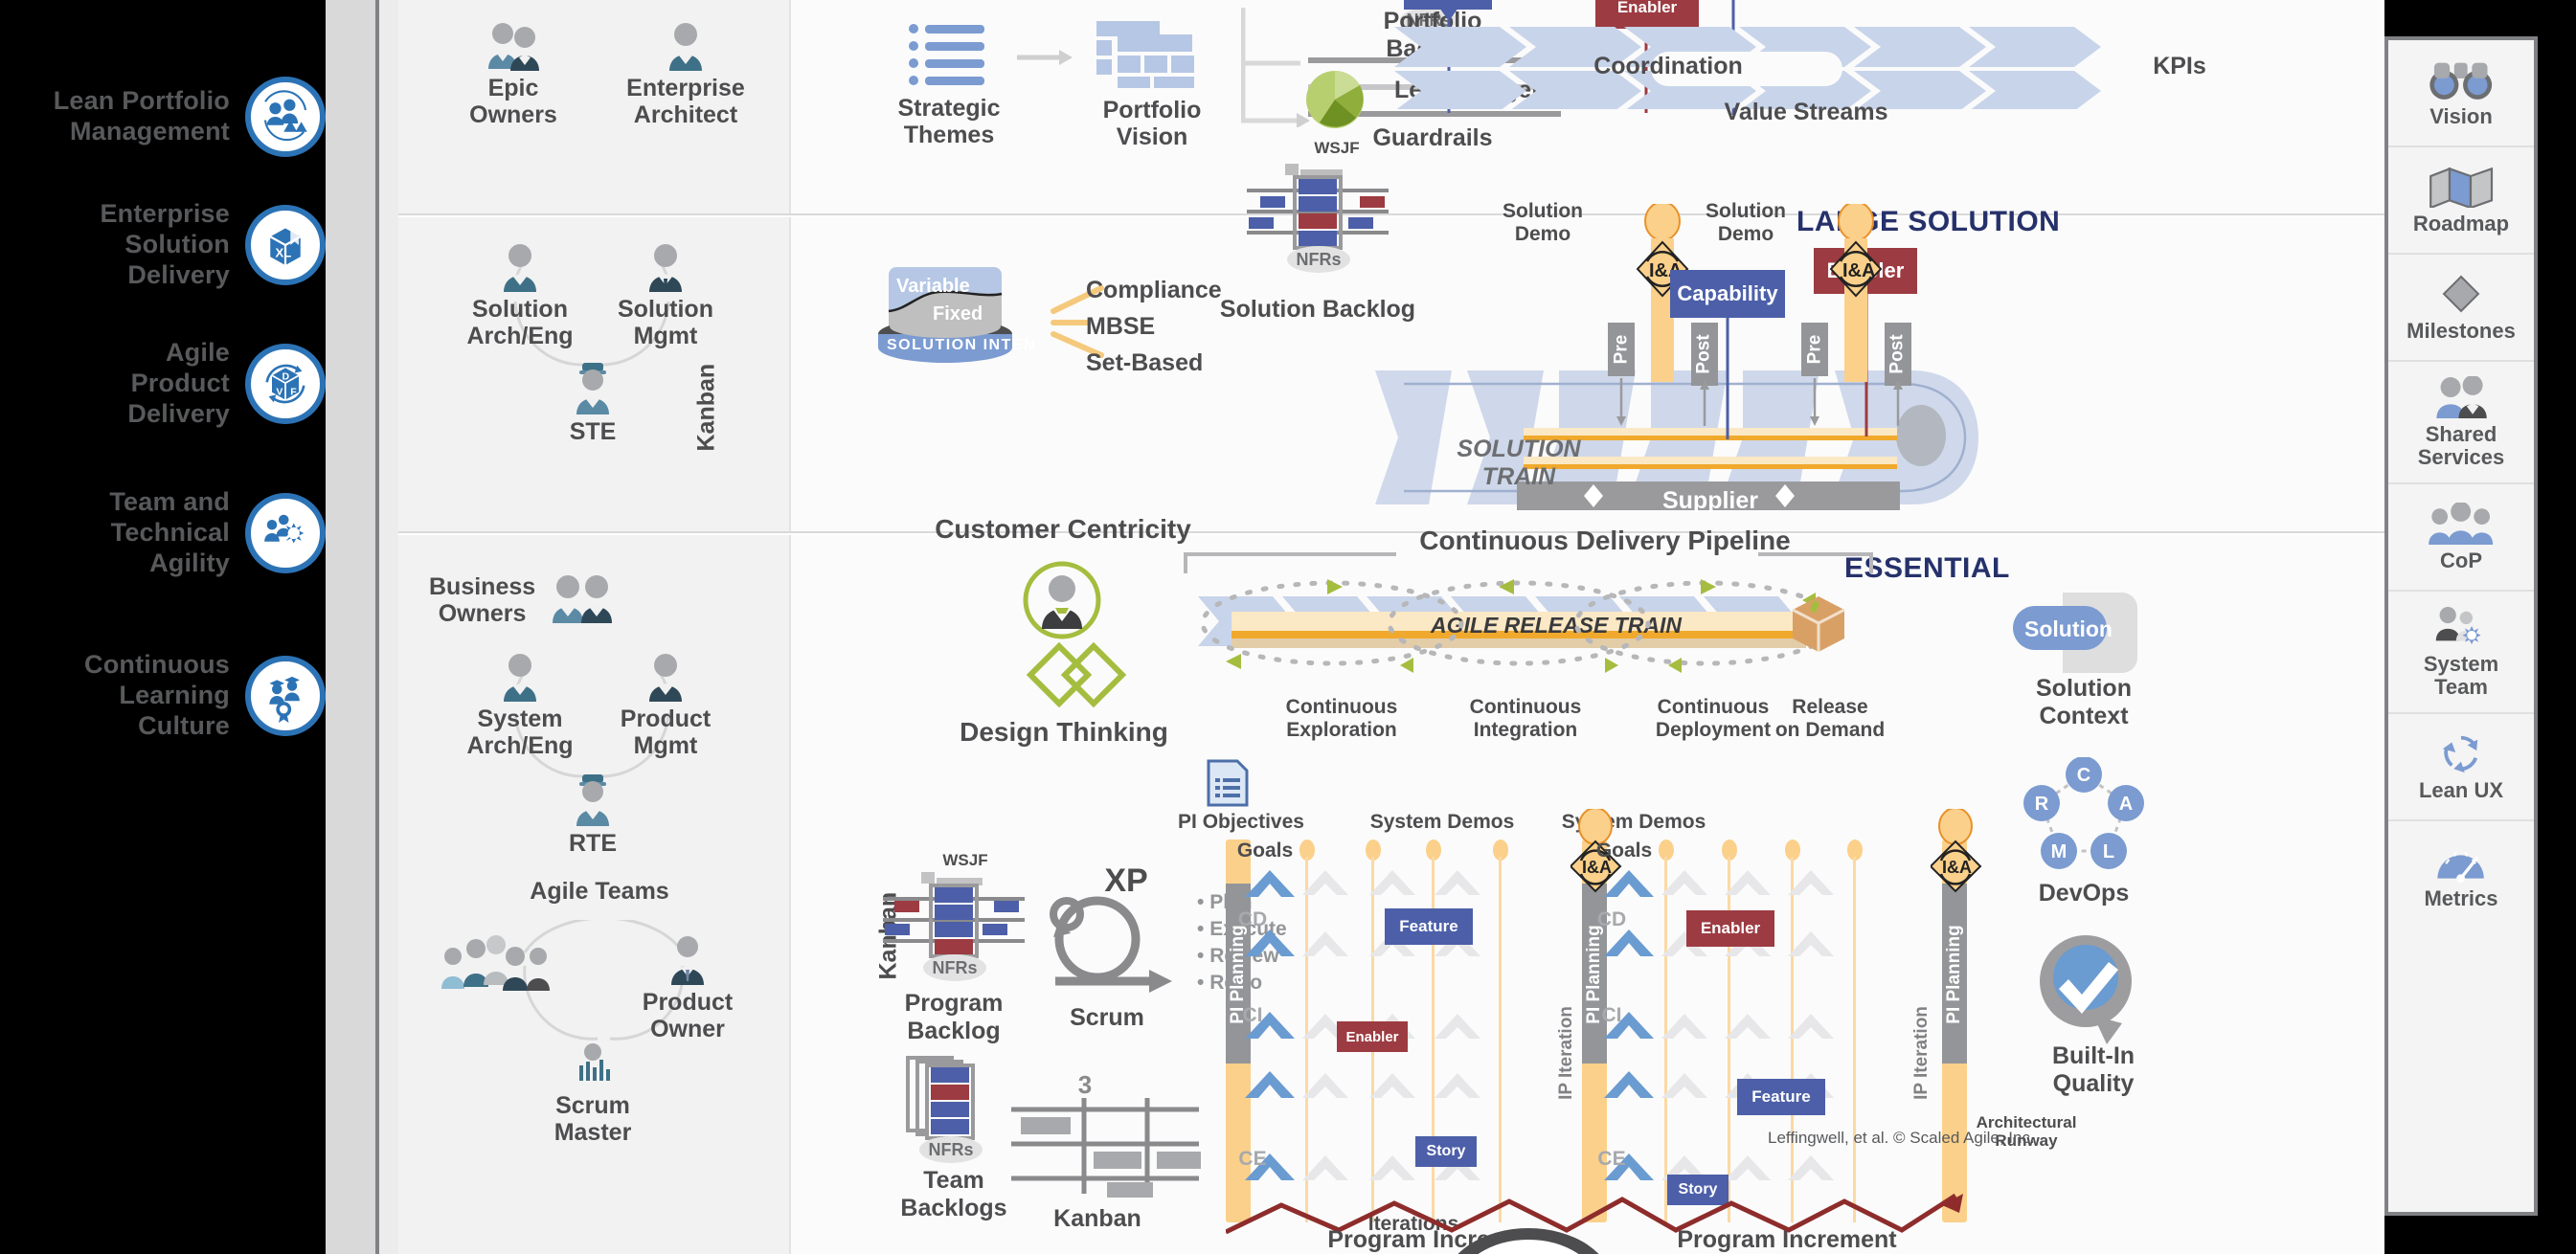  What do you see at coordinates (520, 295) in the screenshot?
I see `role-solution-arch-eng: Solution Arch/Eng` at bounding box center [520, 295].